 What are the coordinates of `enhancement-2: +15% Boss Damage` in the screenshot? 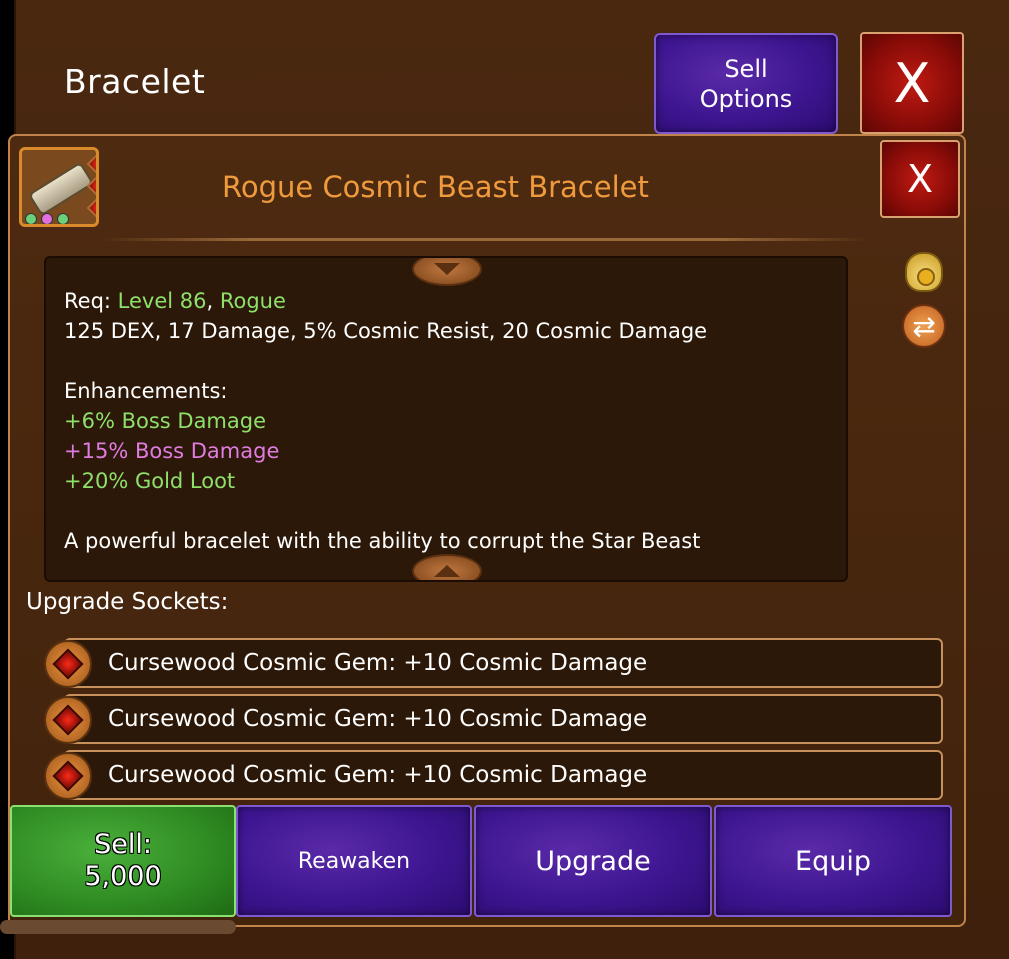 It's located at (172, 451).